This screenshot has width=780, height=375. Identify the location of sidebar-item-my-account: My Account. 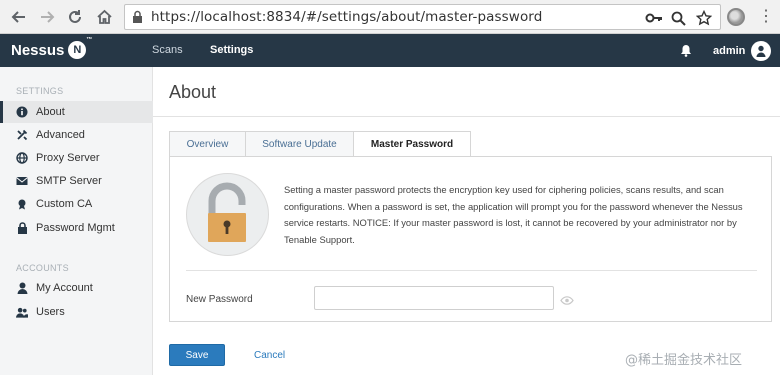
(76, 288).